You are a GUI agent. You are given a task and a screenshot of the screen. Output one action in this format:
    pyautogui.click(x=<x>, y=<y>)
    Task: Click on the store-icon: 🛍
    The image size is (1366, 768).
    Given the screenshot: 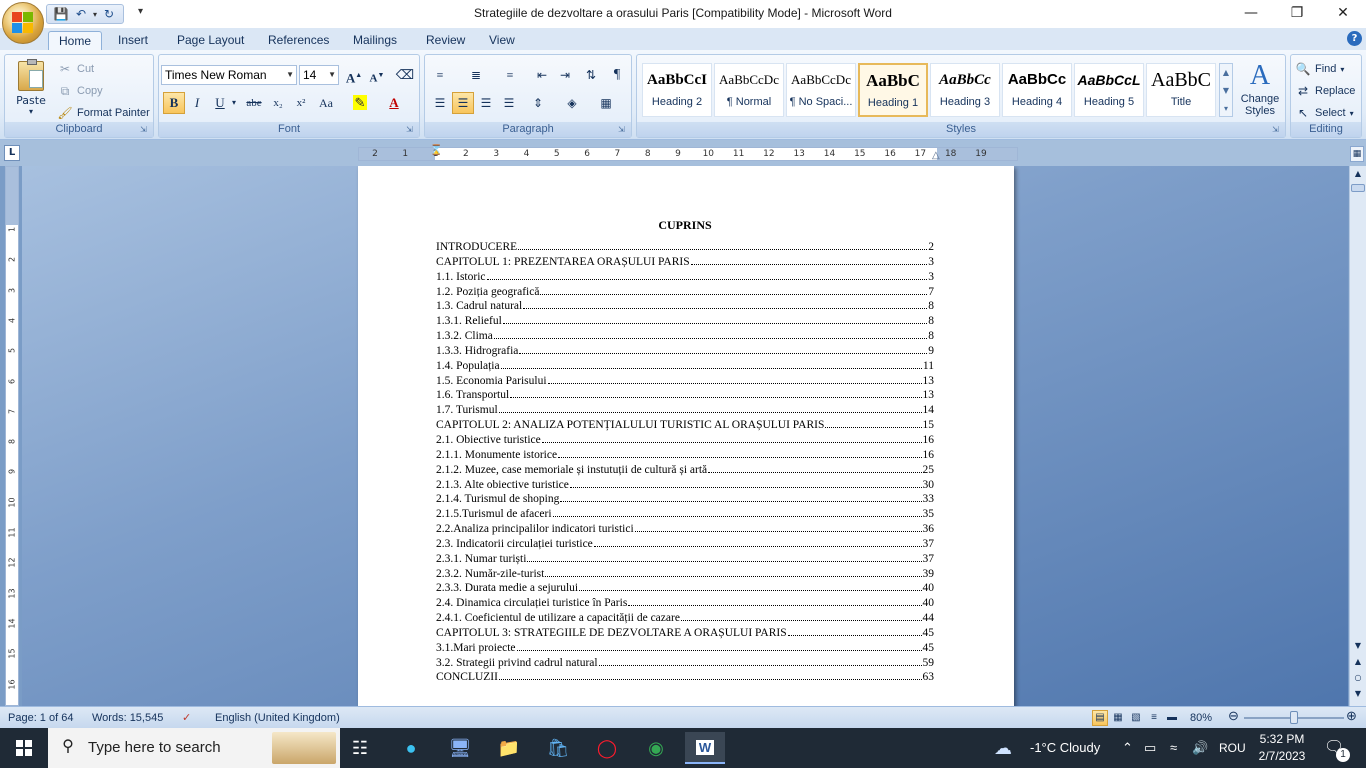 What is the action you would take?
    pyautogui.click(x=558, y=748)
    